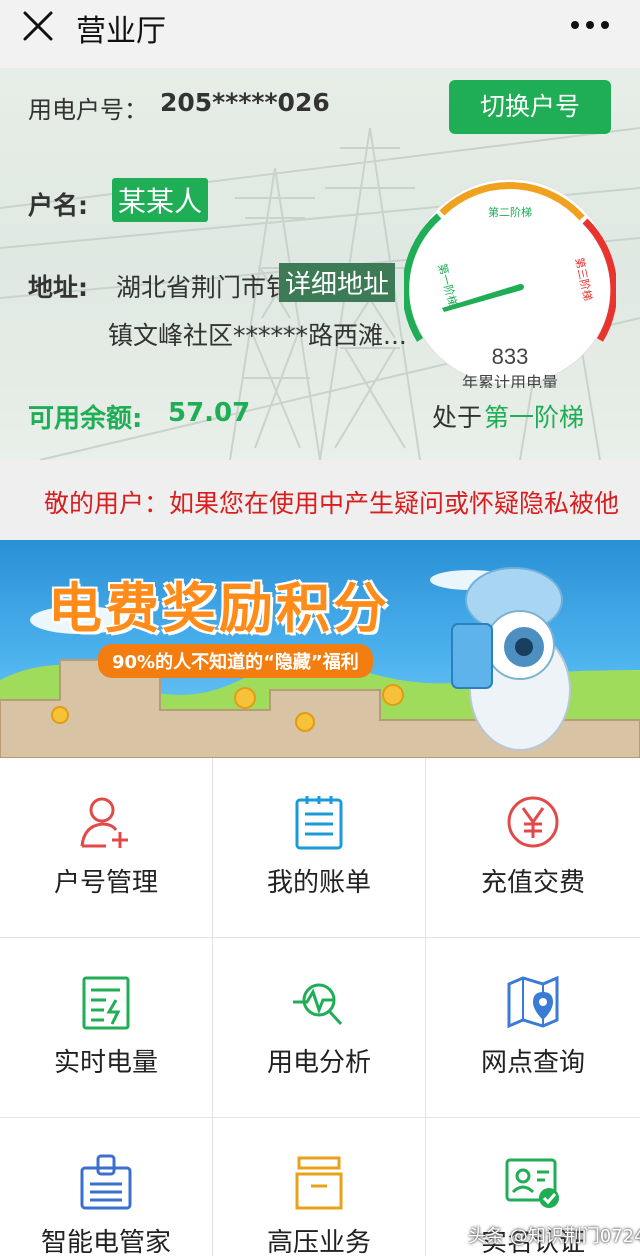 This screenshot has width=640, height=1256. I want to click on balance-label: 可用余额:, so click(85, 419).